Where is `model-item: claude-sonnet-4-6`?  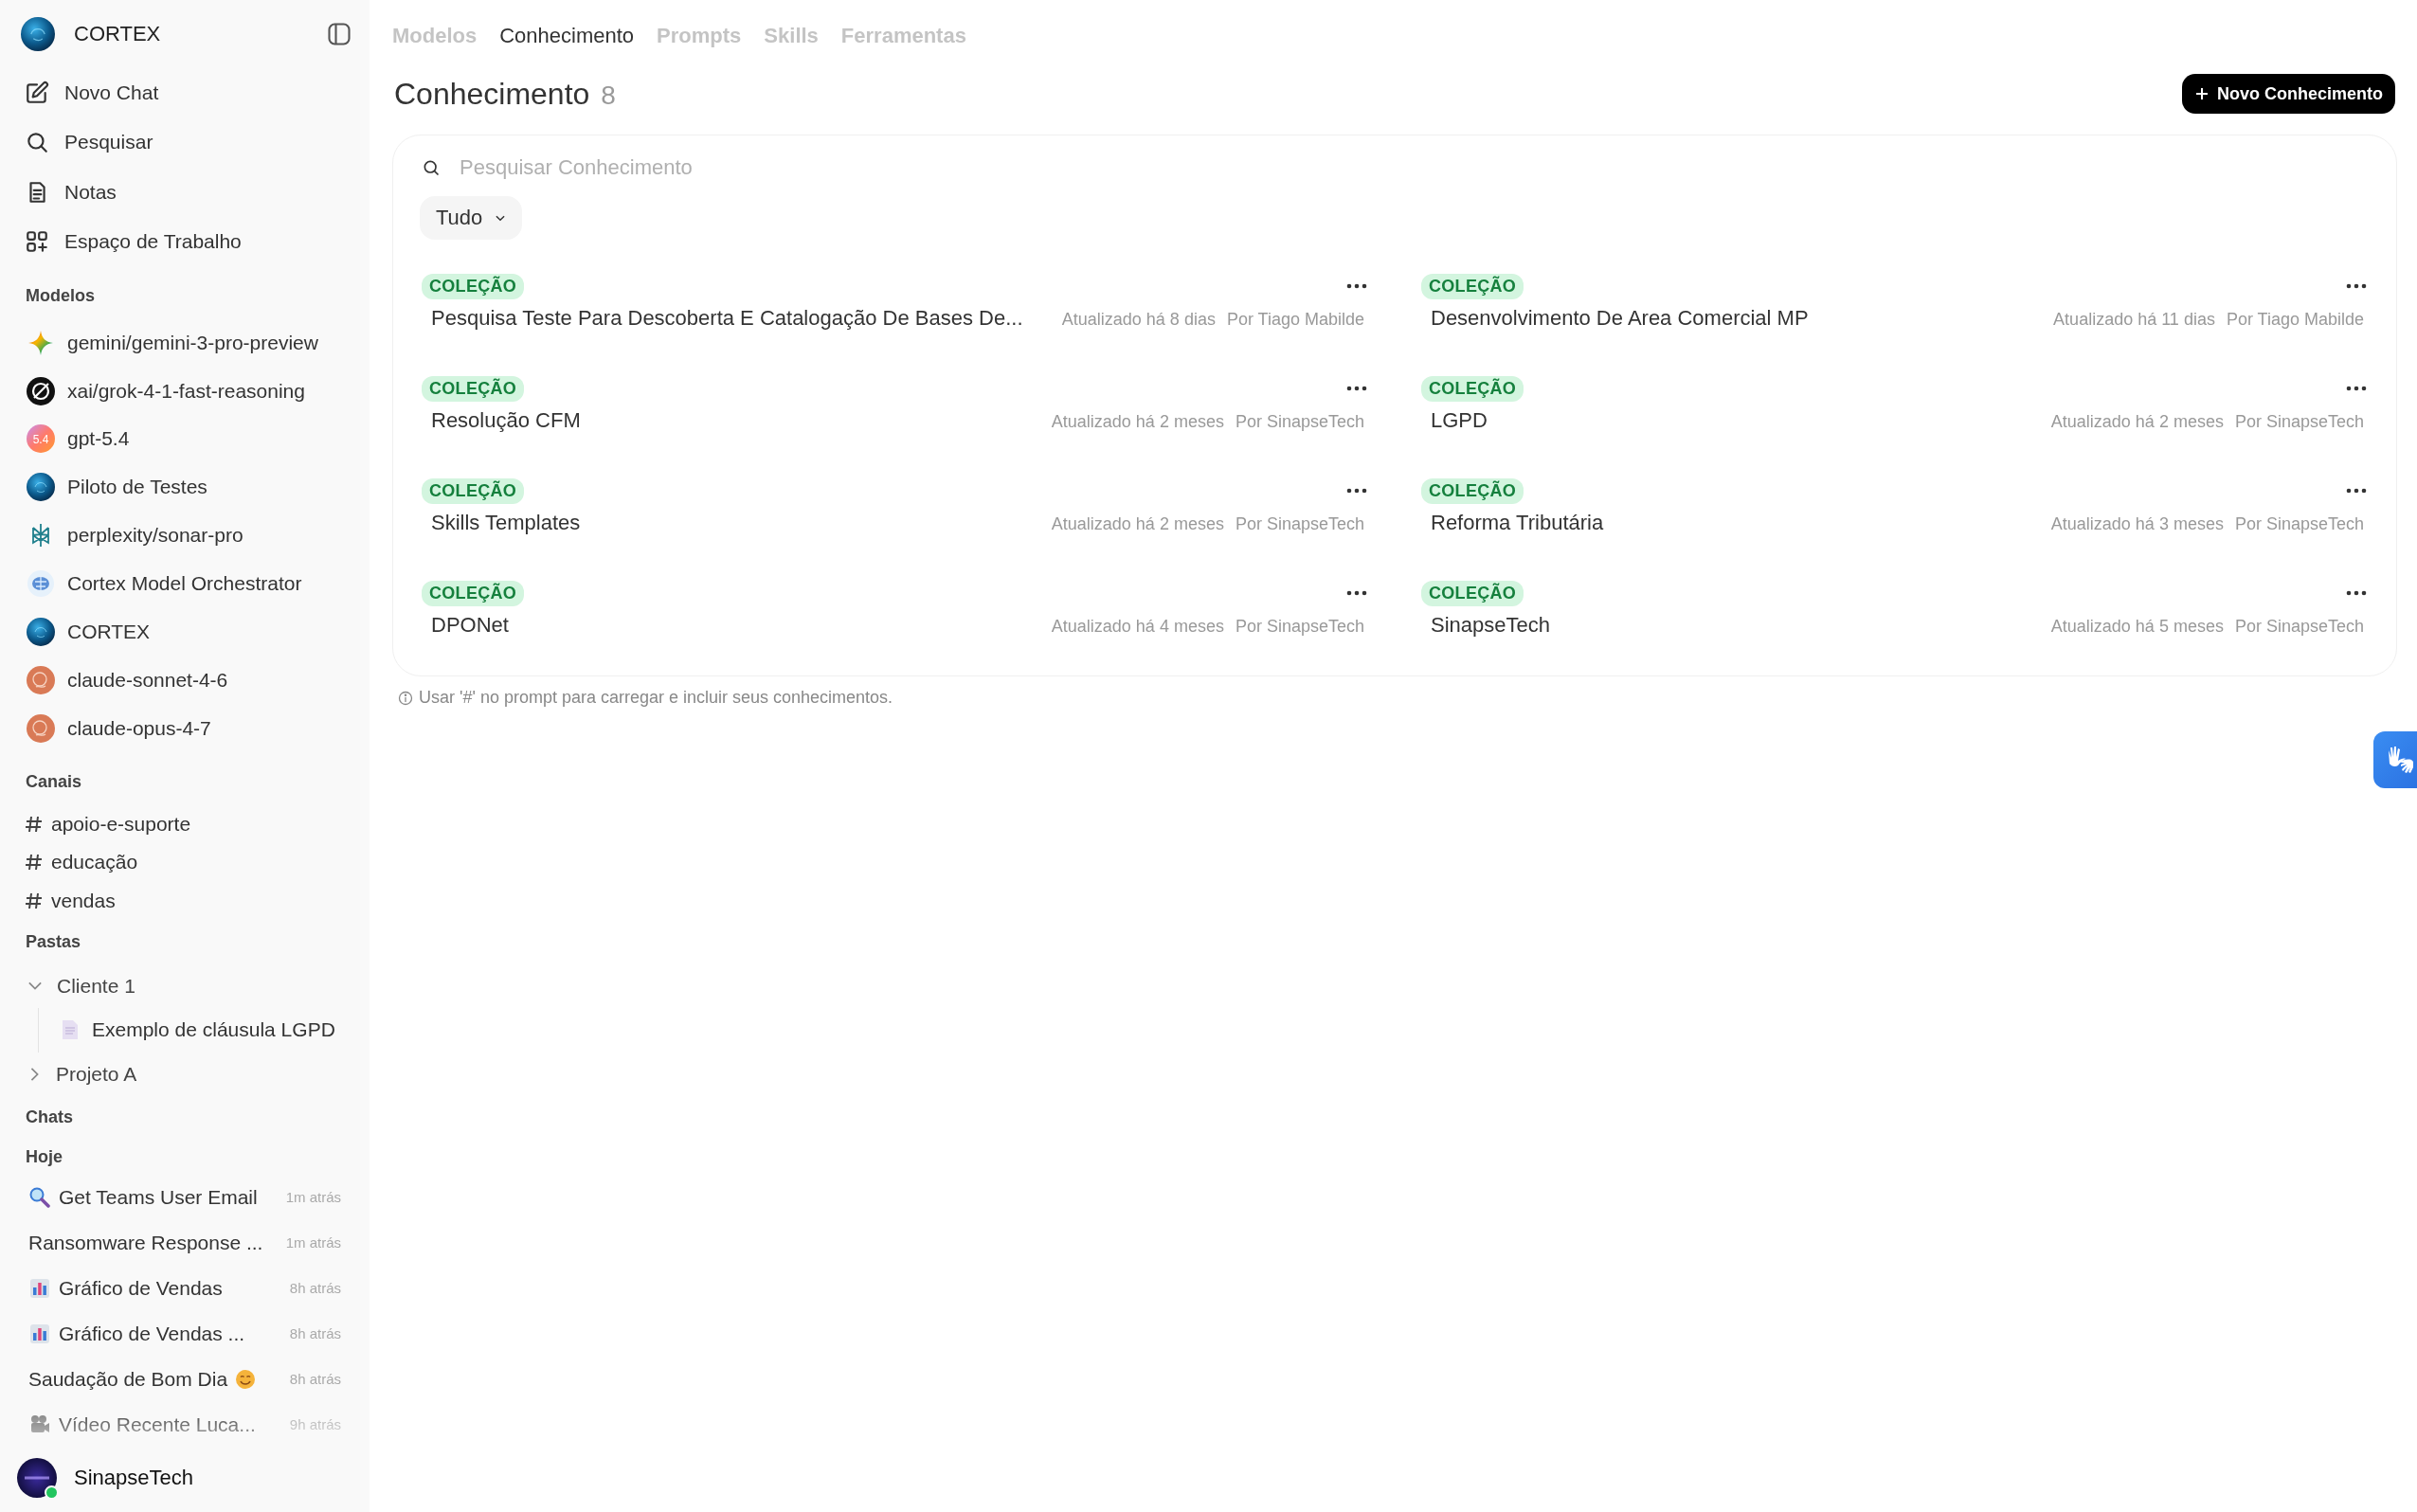 model-item: claude-sonnet-4-6 is located at coordinates (185, 680).